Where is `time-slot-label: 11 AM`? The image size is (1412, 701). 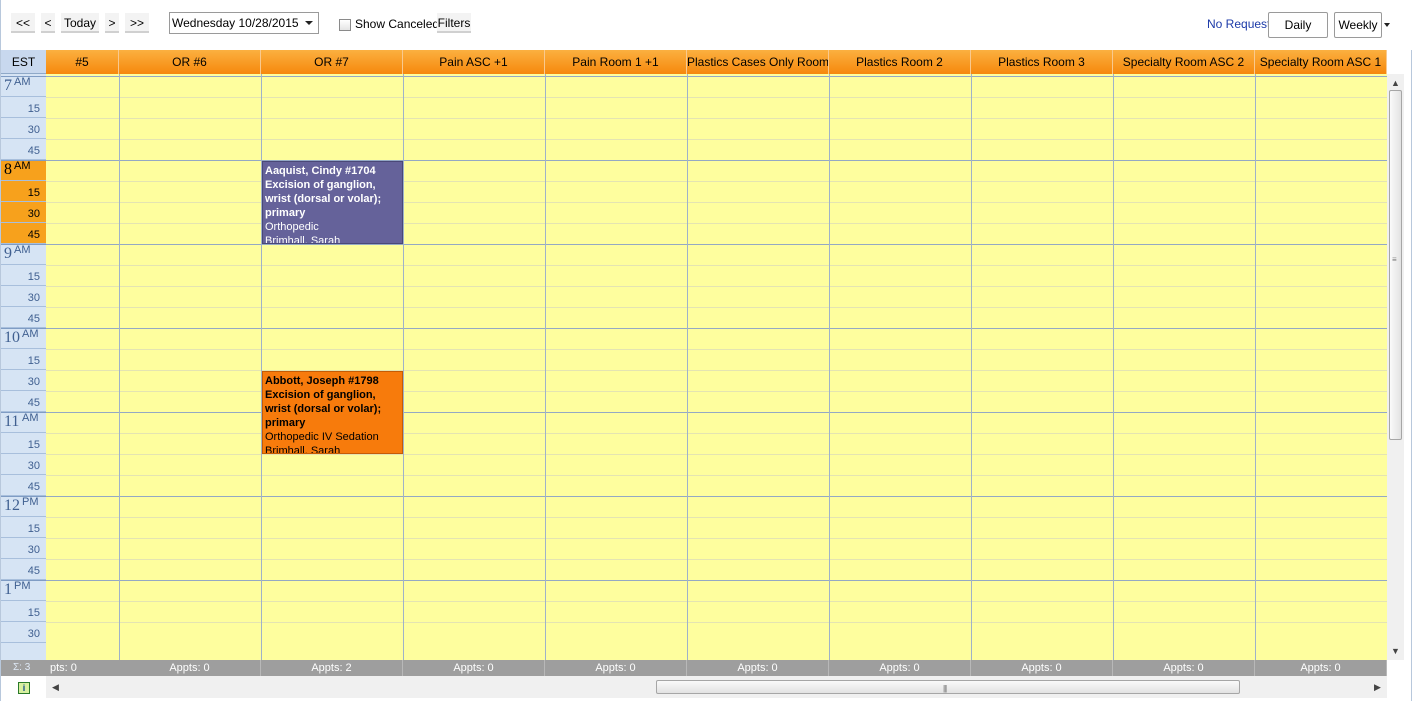 time-slot-label: 11 AM is located at coordinates (23, 422).